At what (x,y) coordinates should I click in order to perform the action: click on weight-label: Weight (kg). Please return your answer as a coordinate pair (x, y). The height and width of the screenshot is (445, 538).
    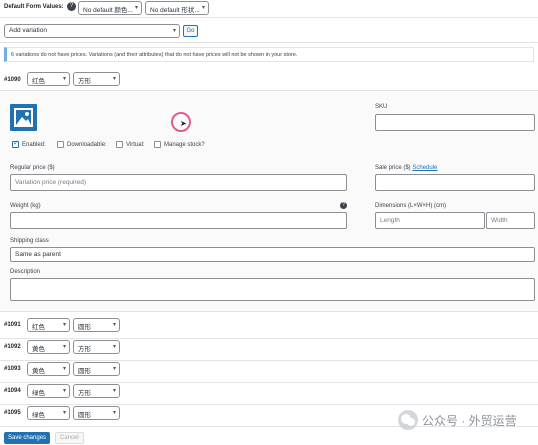
    Looking at the image, I should click on (25, 206).